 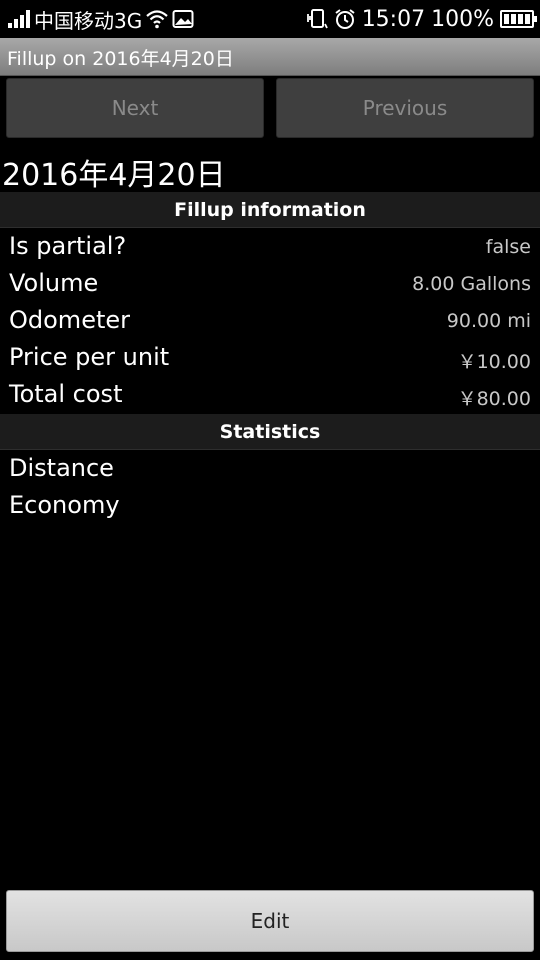 I want to click on signal-icon, so click(x=19, y=19).